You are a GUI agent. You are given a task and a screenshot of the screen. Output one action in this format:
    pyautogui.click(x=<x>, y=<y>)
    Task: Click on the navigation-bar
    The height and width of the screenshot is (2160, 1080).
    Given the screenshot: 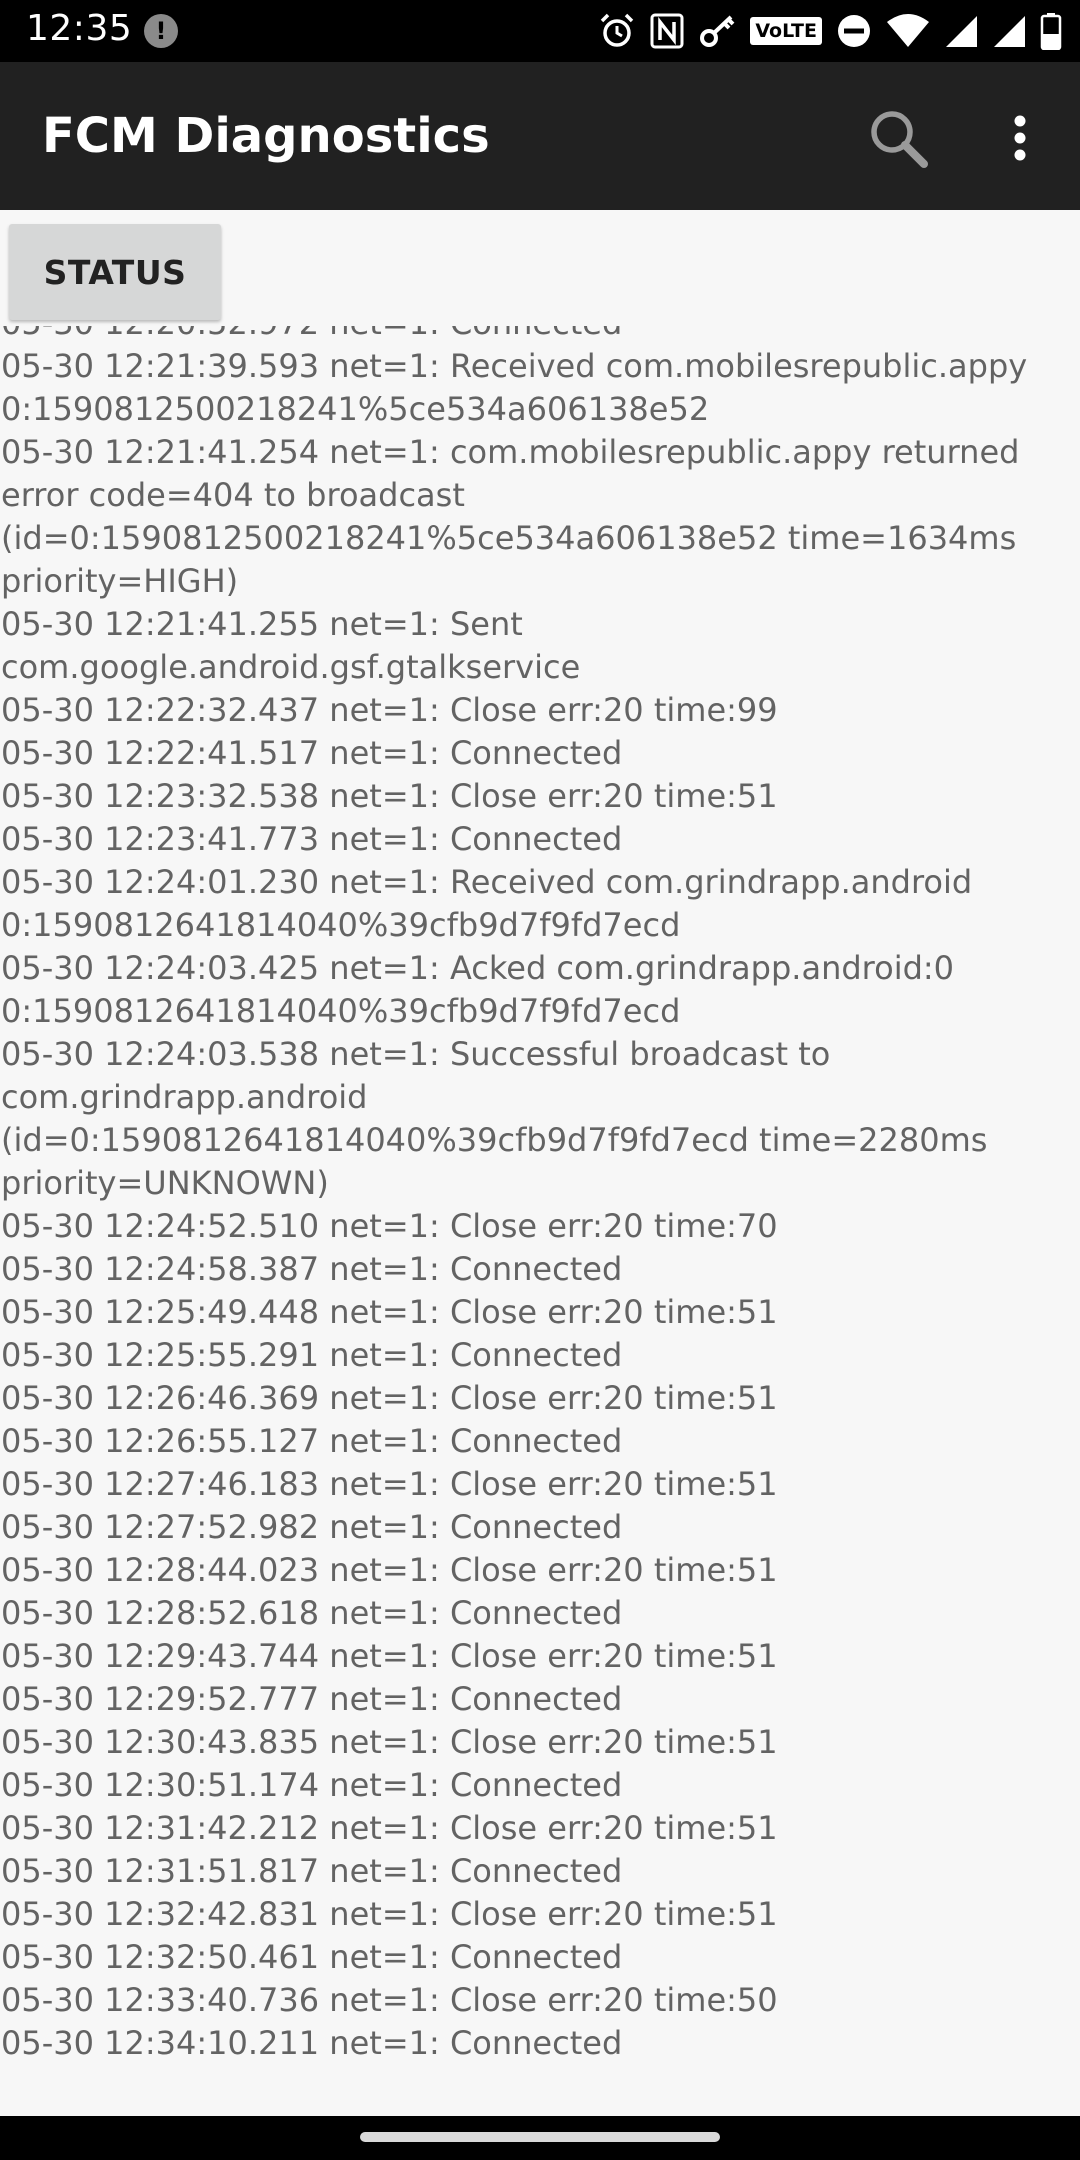 What is the action you would take?
    pyautogui.click(x=540, y=2138)
    